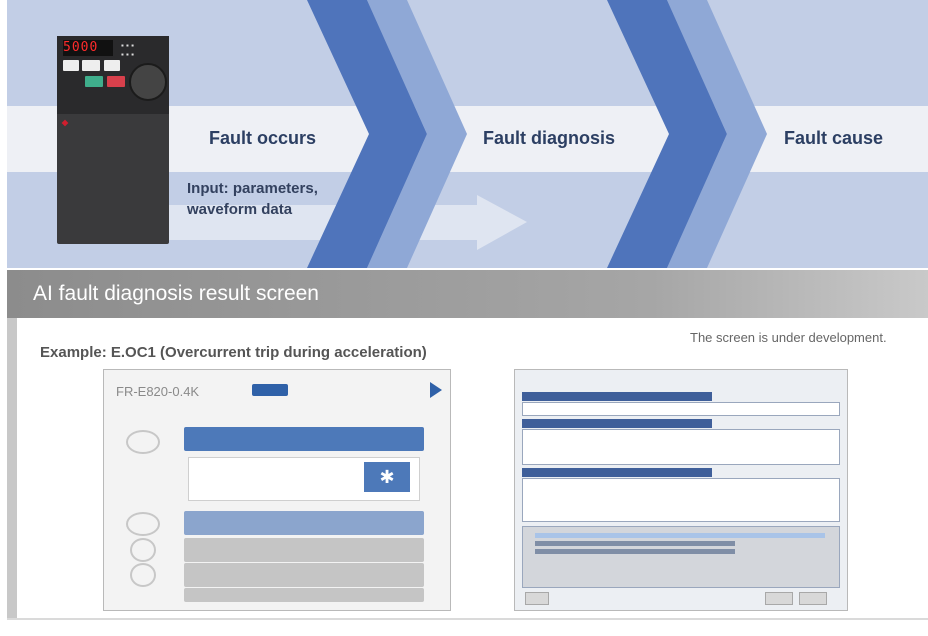 This screenshot has width=928, height=636. Describe the element at coordinates (617, 472) in the screenshot. I see `action-header-bar` at that location.